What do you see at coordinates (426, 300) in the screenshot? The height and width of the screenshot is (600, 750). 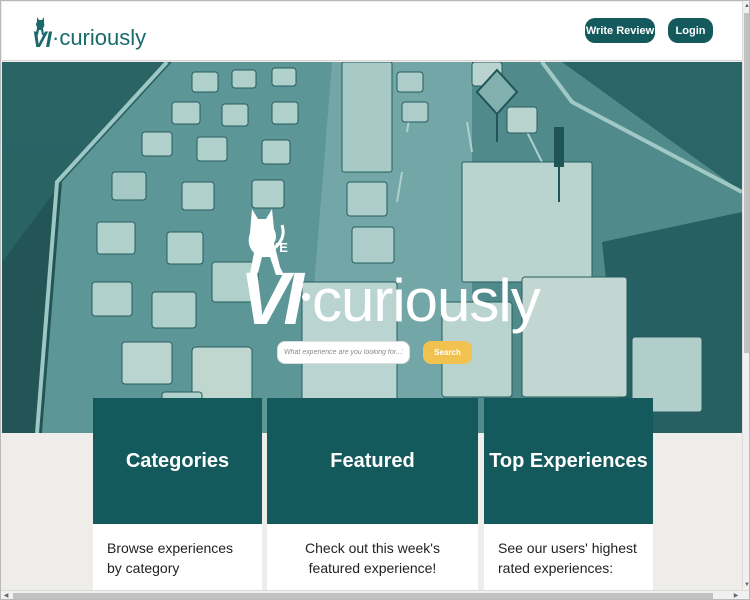 I see `hero-wordmark: curiously` at bounding box center [426, 300].